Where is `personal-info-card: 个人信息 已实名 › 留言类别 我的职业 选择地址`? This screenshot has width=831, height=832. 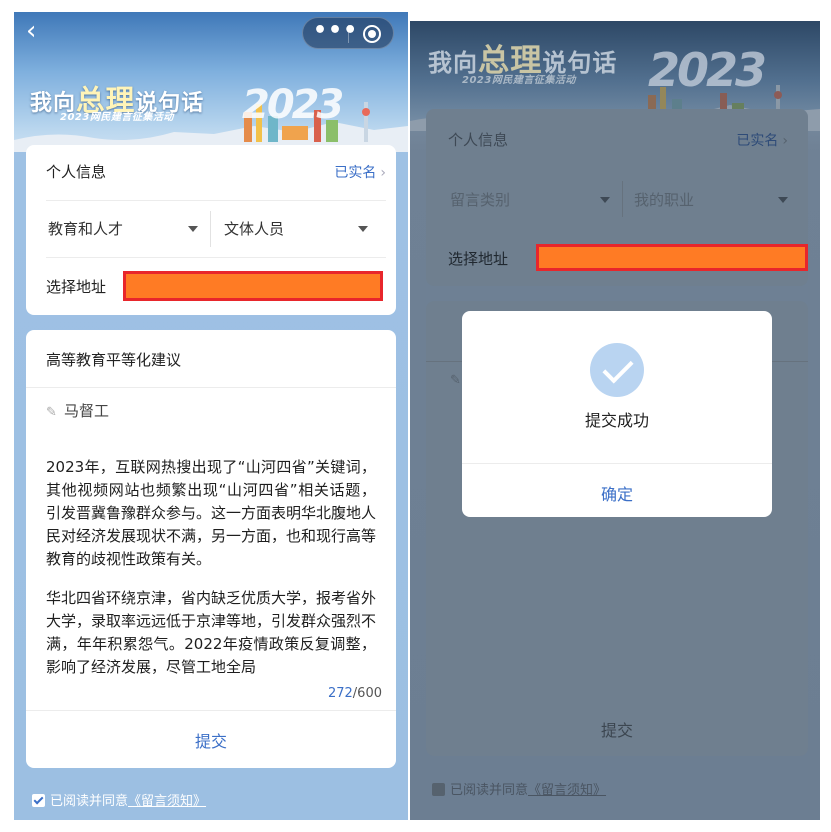 personal-info-card: 个人信息 已实名 › 留言类别 我的职业 选择地址 is located at coordinates (617, 197).